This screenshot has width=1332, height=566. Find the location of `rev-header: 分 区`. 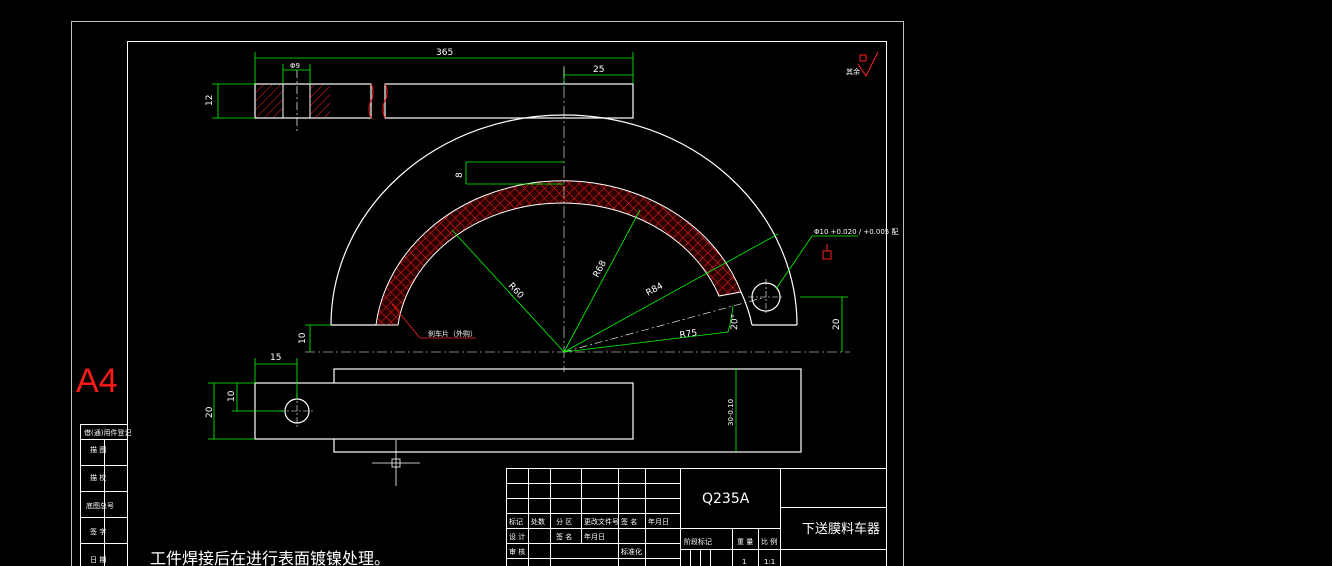

rev-header: 分 区 is located at coordinates (564, 521).